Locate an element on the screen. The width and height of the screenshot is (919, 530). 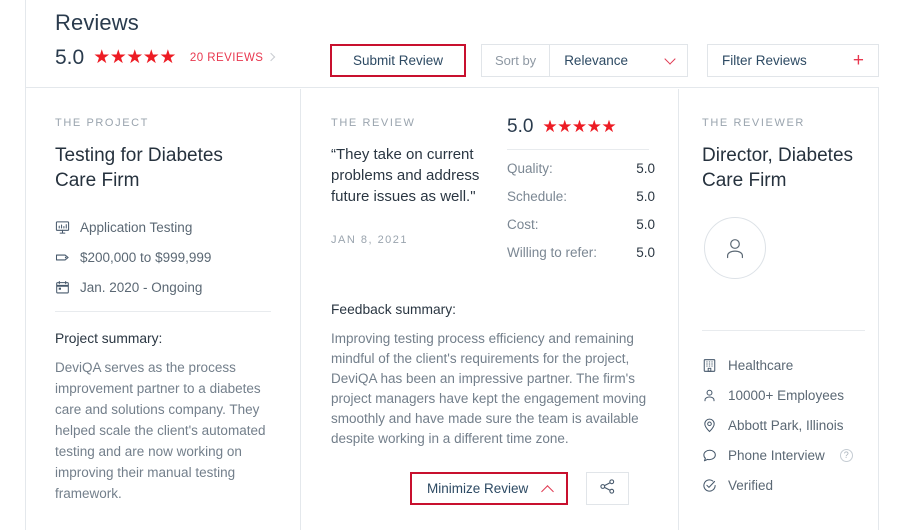
filter-reviews-button: Filter Reviews + is located at coordinates (793, 60).